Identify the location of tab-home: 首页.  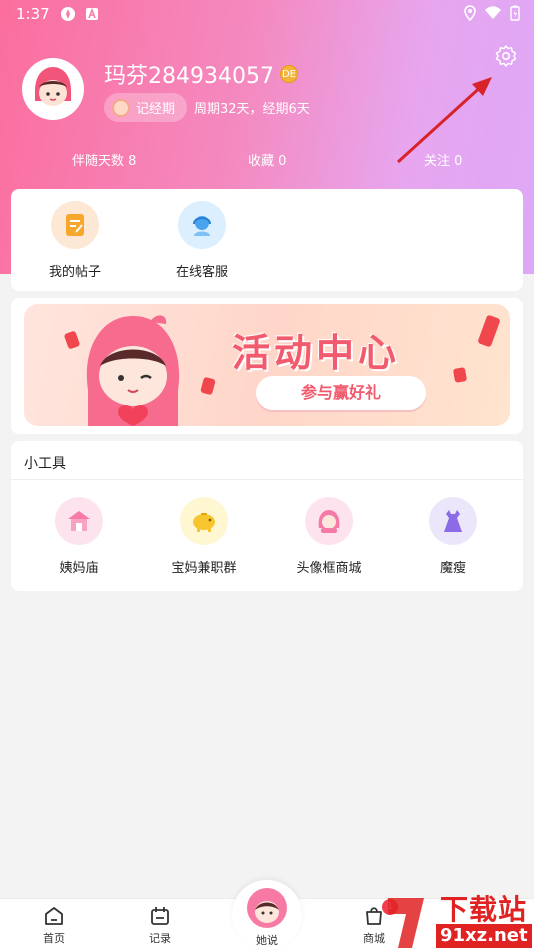
(54, 925).